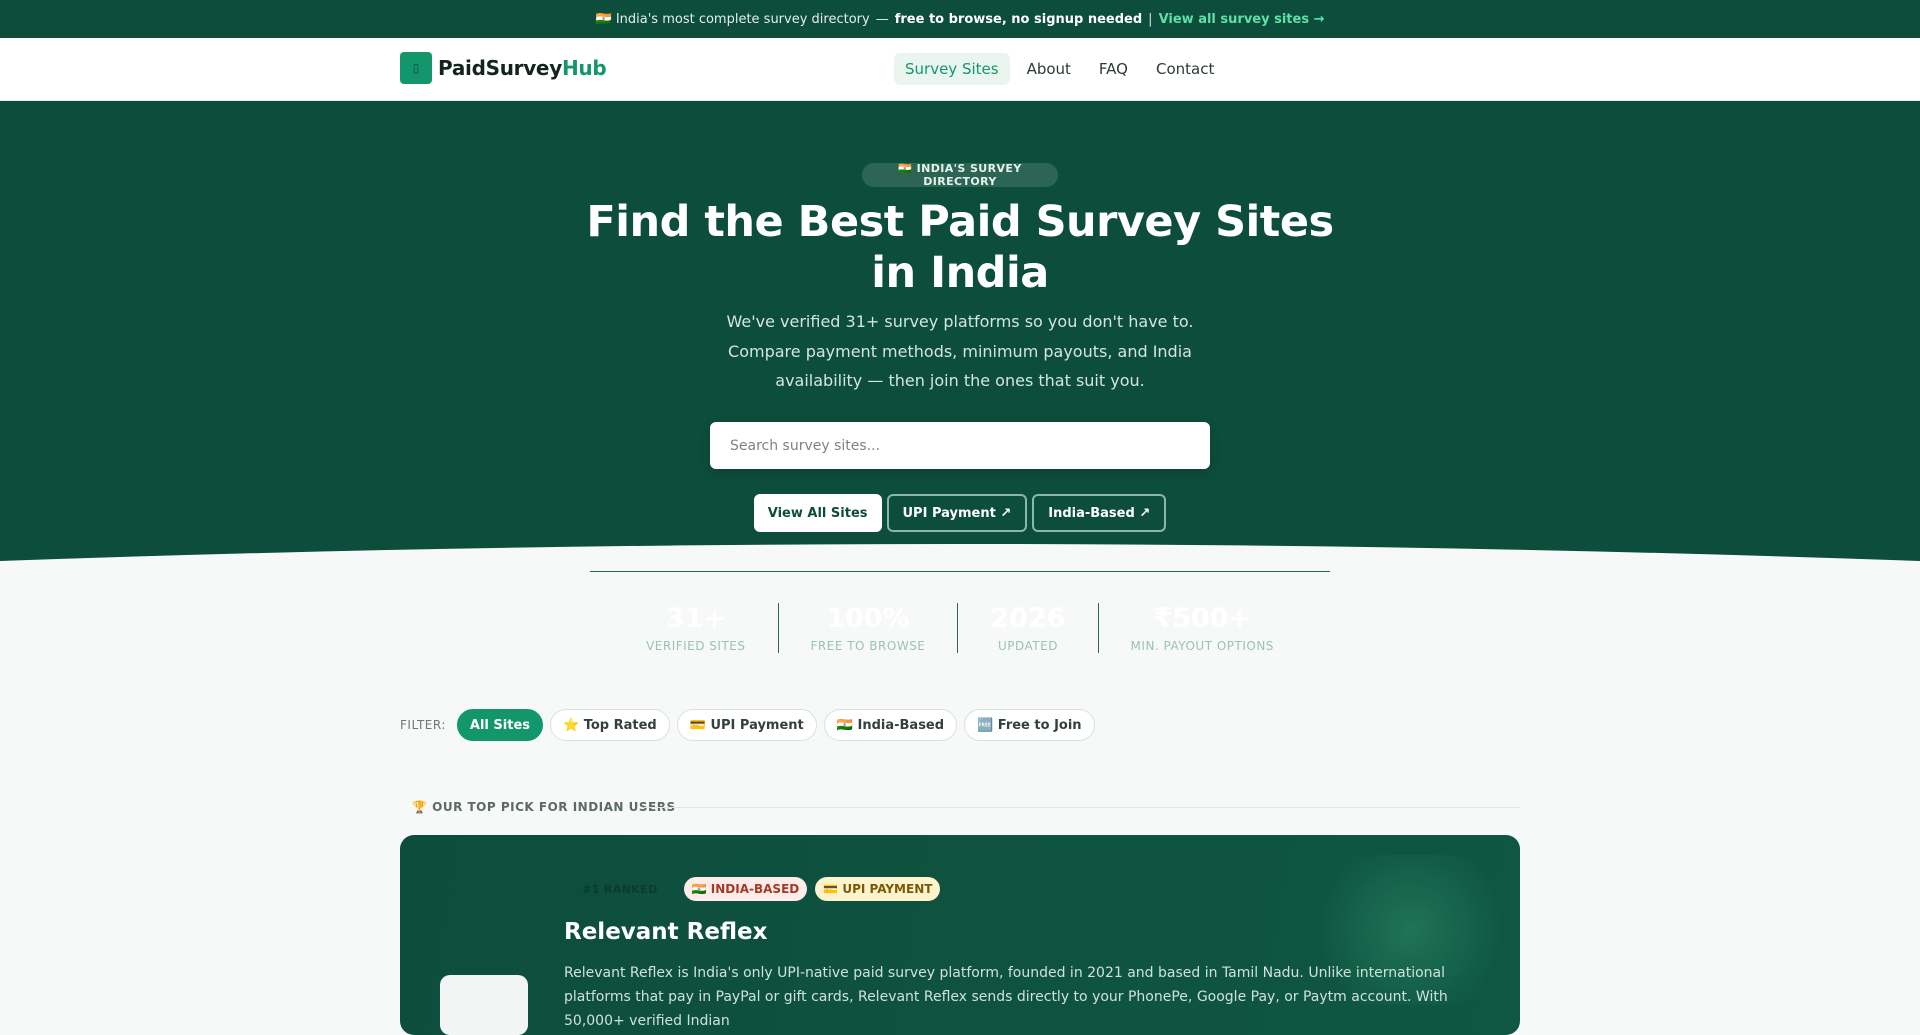 This screenshot has width=1920, height=1035. I want to click on logo-accent: Hub, so click(584, 68).